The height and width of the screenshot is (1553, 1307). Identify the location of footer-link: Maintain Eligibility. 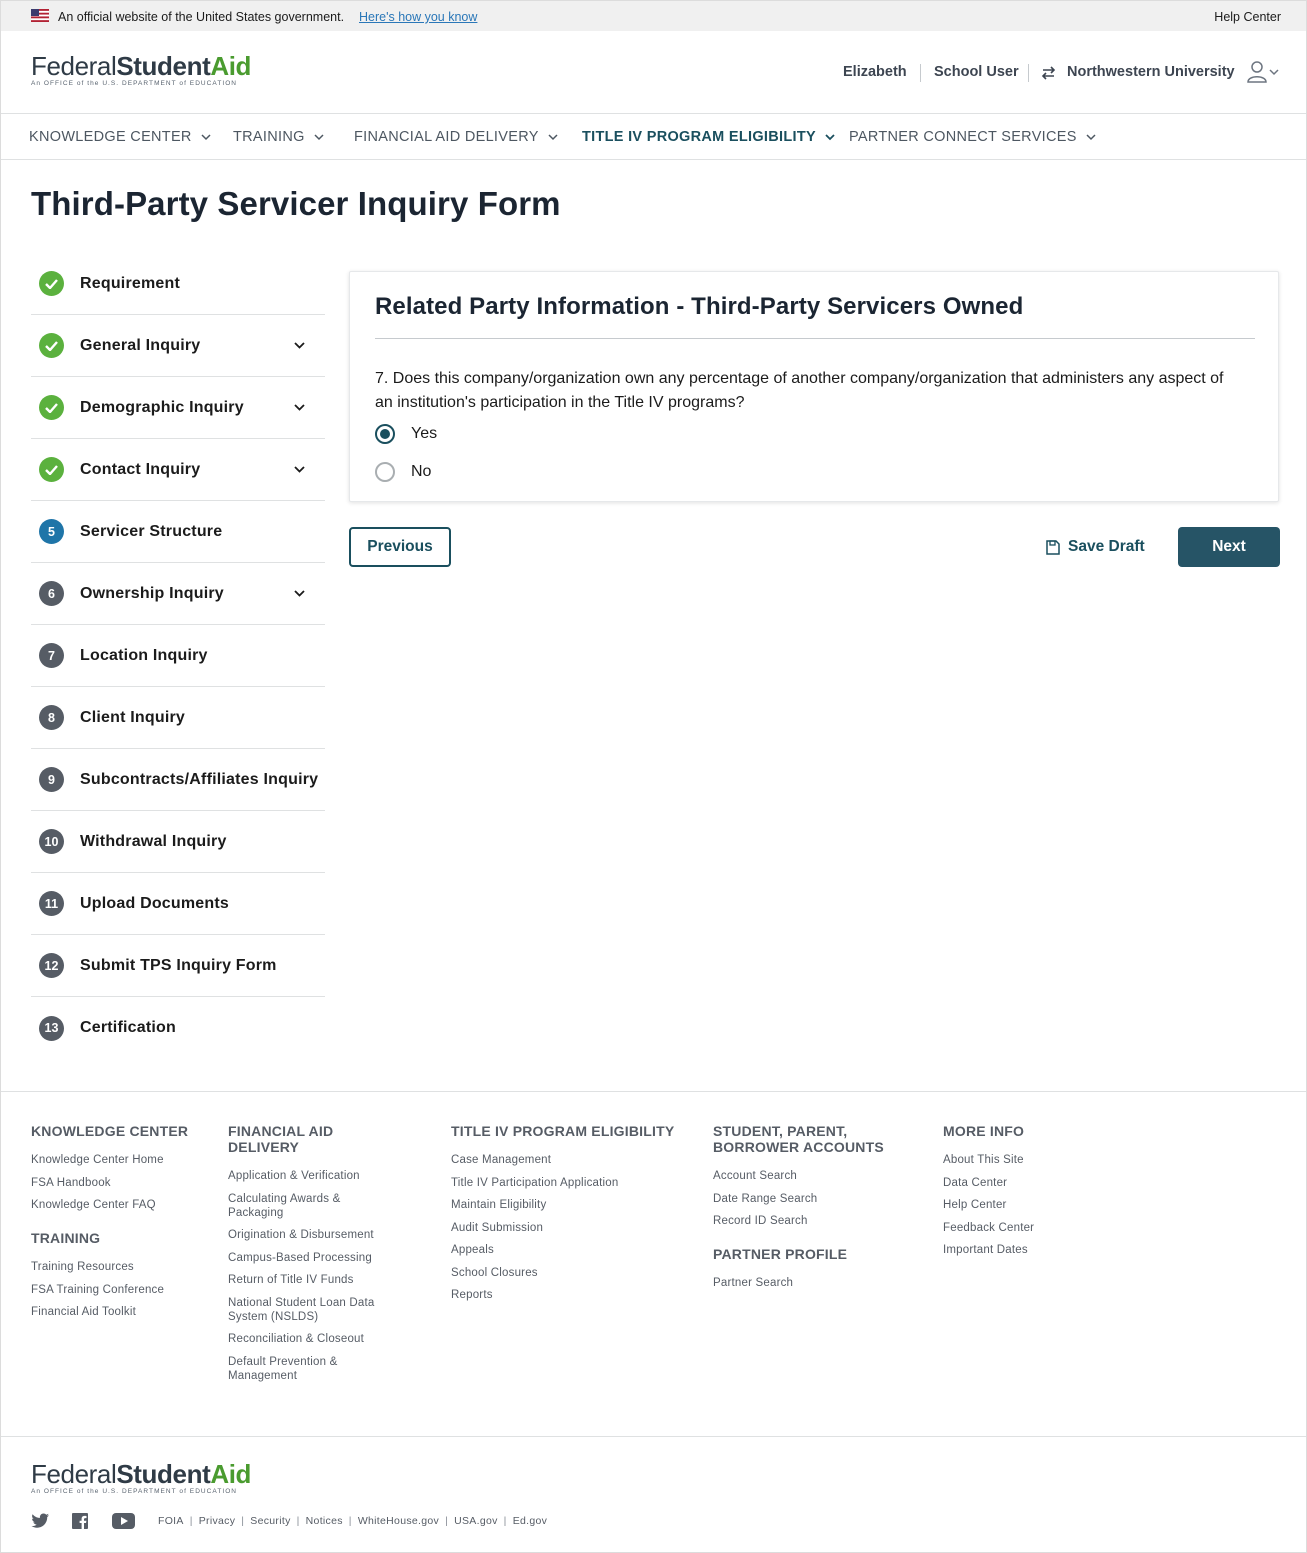
(571, 1205).